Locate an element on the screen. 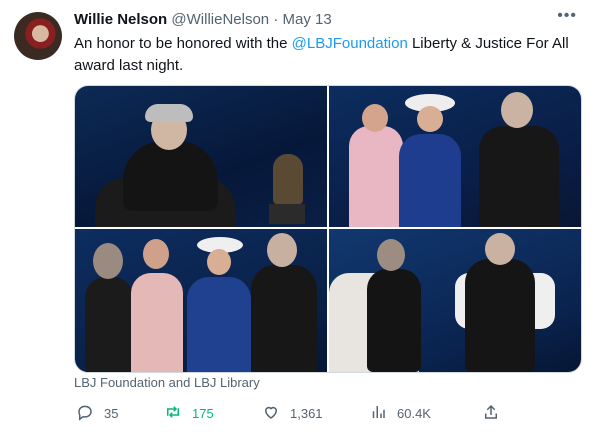  views-count: 60.4K is located at coordinates (414, 413).